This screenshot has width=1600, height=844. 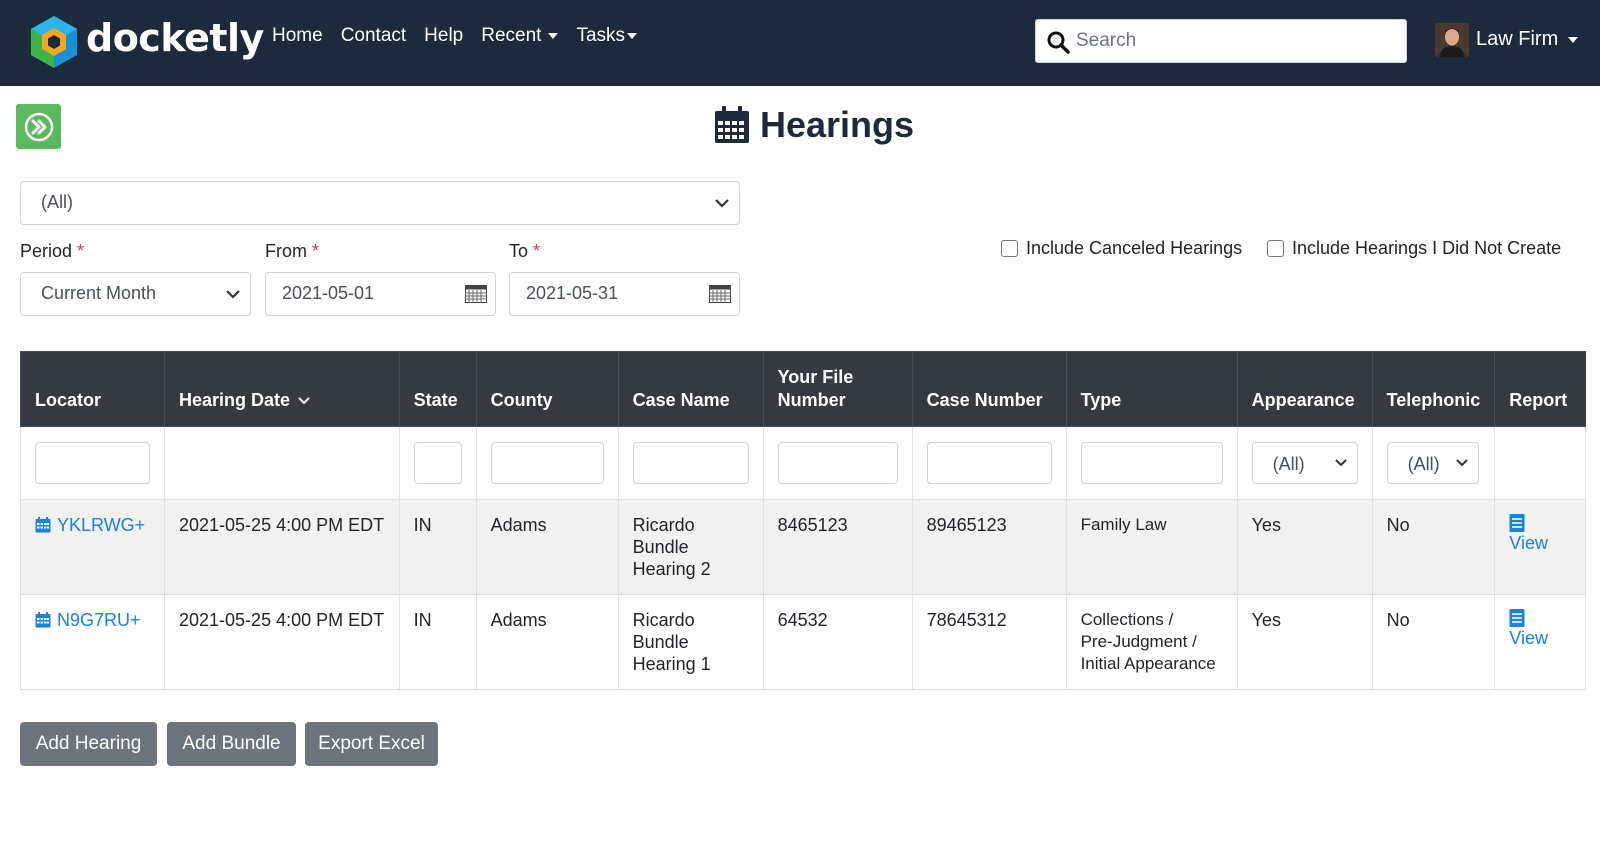 I want to click on user-menu-label: Law Firm, so click(x=1517, y=39).